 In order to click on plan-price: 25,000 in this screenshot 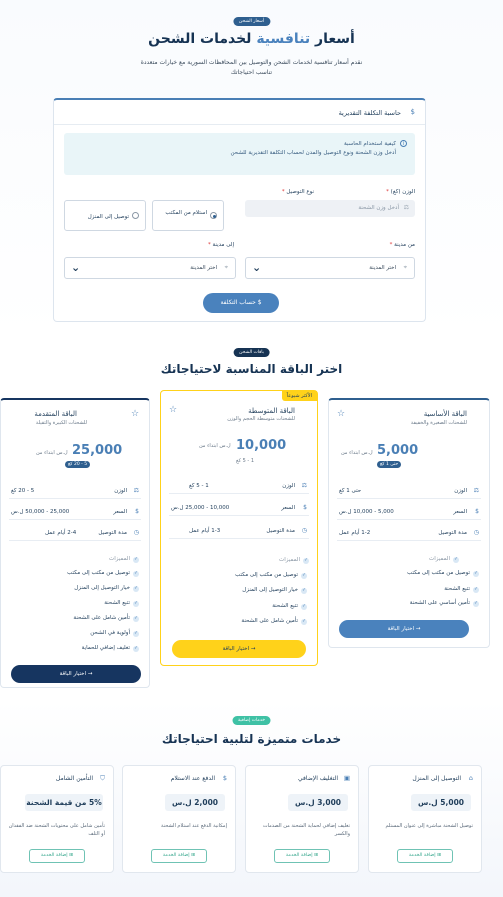, I will do `click(97, 450)`.